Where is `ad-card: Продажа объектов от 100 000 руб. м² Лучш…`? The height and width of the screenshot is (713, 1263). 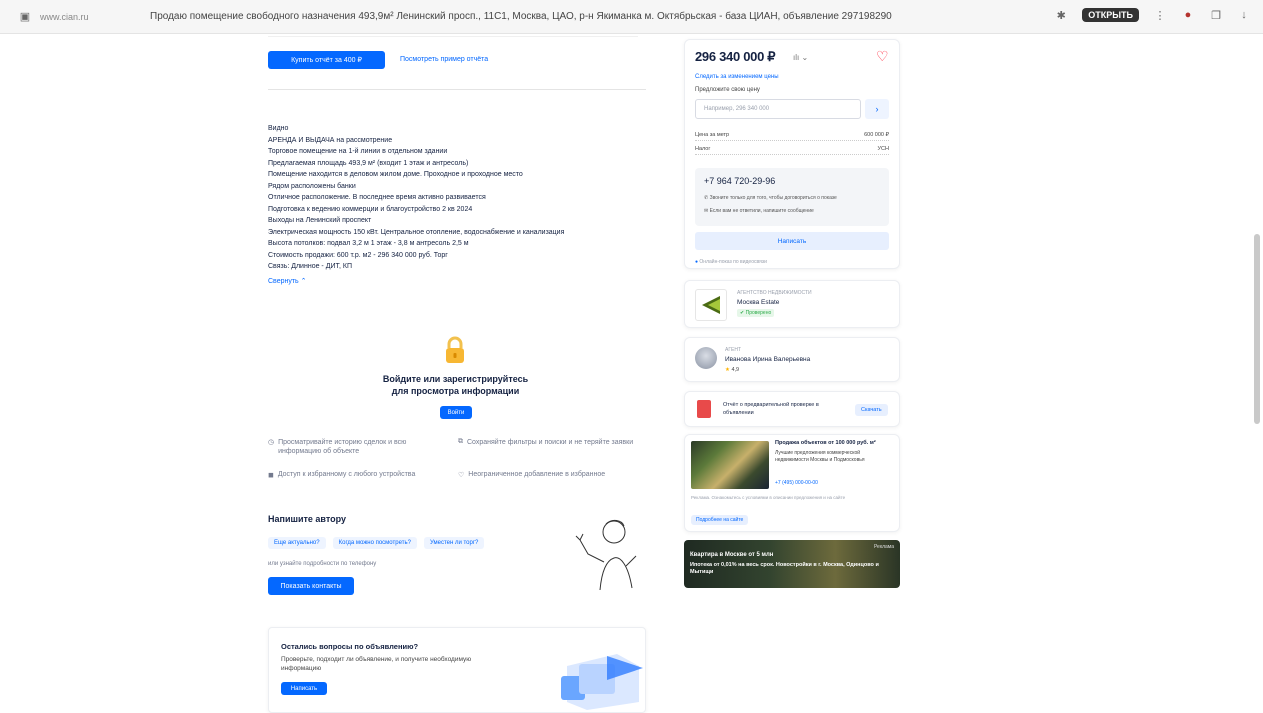
ad-card: Продажа объектов от 100 000 руб. м² Лучш… is located at coordinates (792, 483).